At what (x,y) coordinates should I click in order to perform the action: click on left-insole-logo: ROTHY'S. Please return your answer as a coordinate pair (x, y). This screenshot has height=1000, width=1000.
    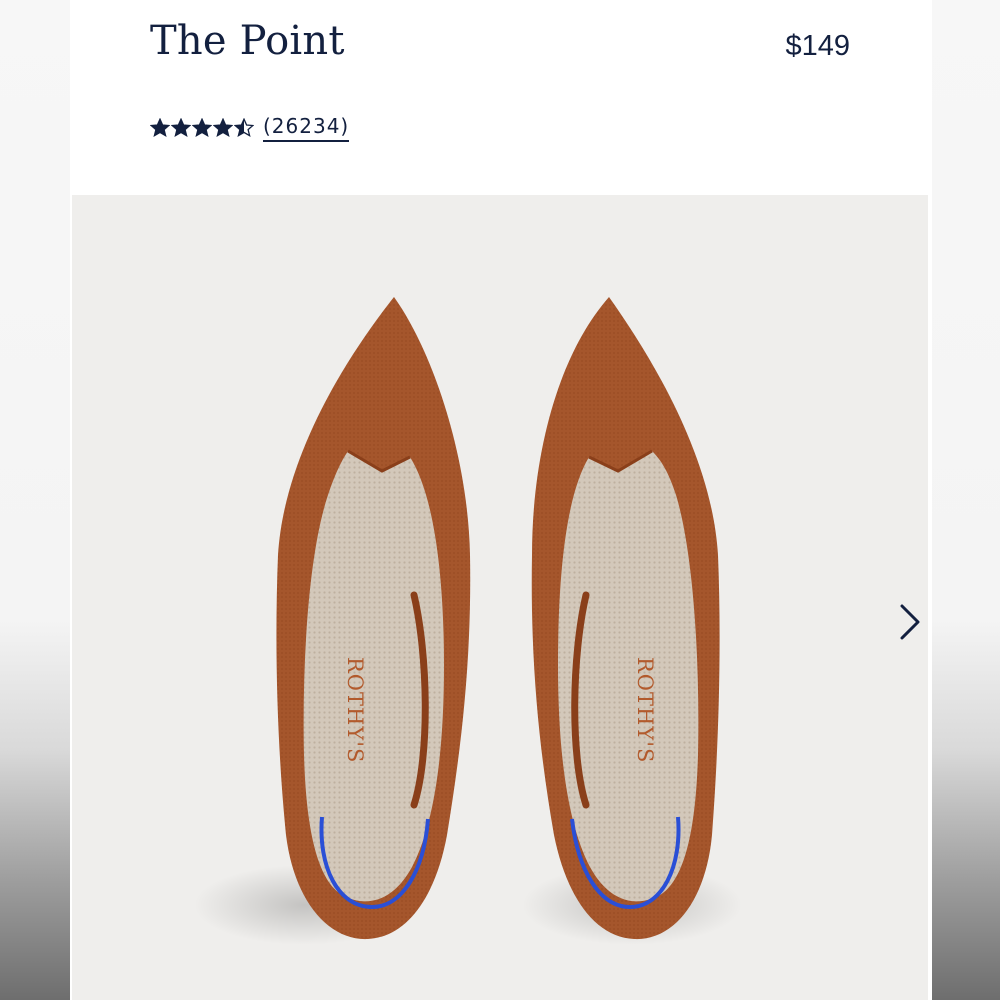
    Looking at the image, I should click on (355, 710).